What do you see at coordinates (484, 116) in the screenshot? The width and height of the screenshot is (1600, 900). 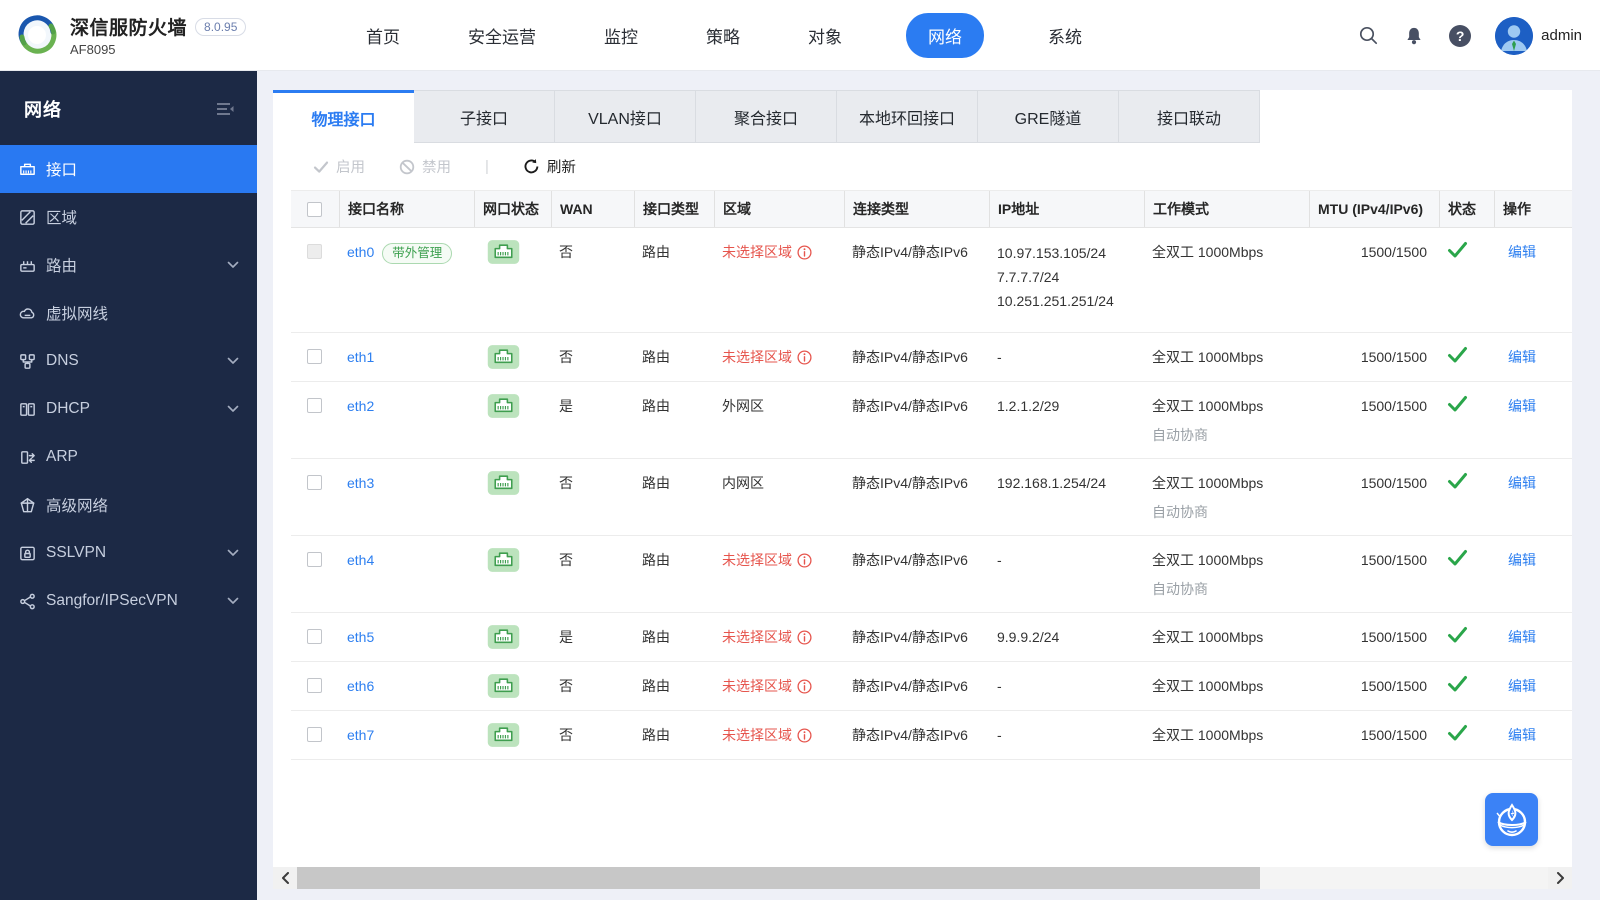 I see `tab-子接口: 子接口` at bounding box center [484, 116].